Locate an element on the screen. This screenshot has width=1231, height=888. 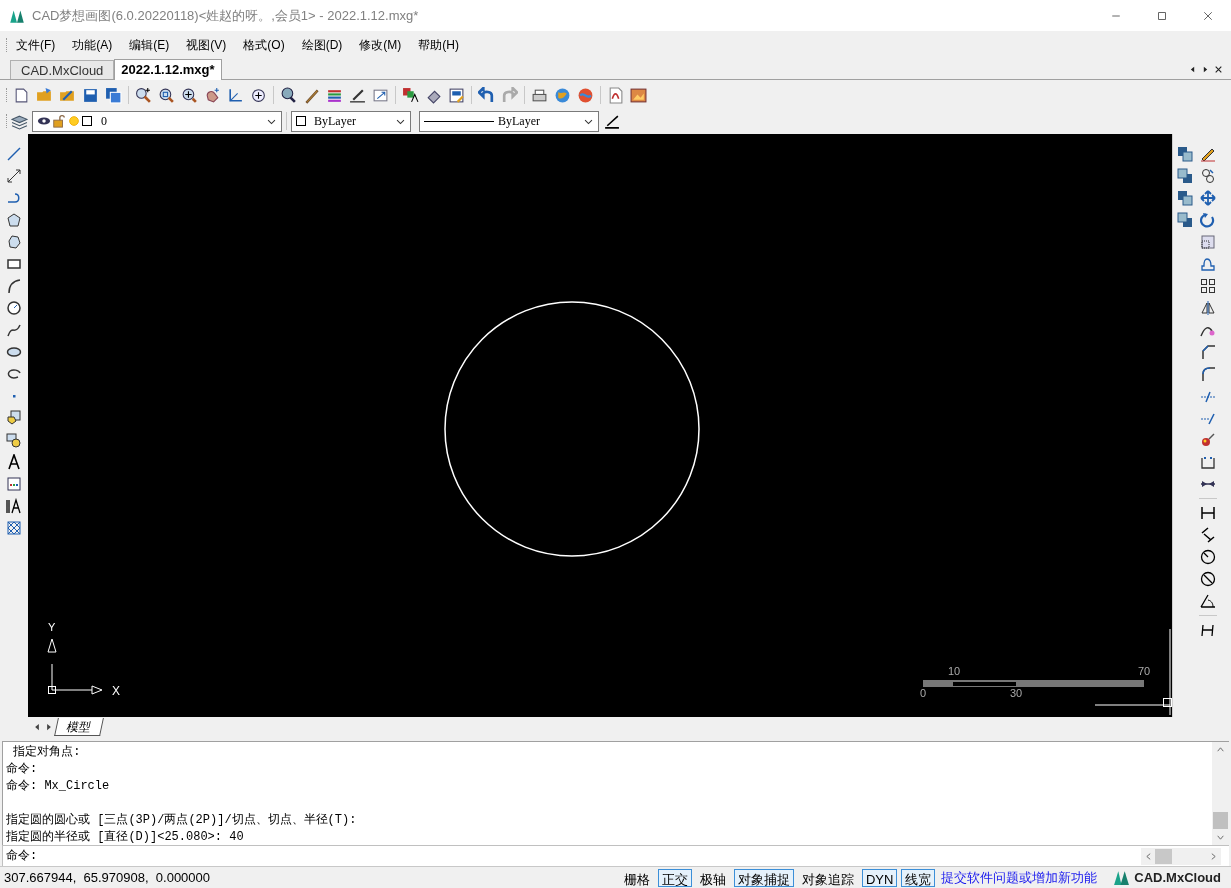
line-icon is located at coordinates (14, 154).